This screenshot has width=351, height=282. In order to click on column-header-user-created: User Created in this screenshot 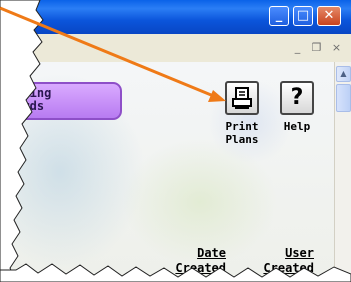, I will do `click(283, 261)`.